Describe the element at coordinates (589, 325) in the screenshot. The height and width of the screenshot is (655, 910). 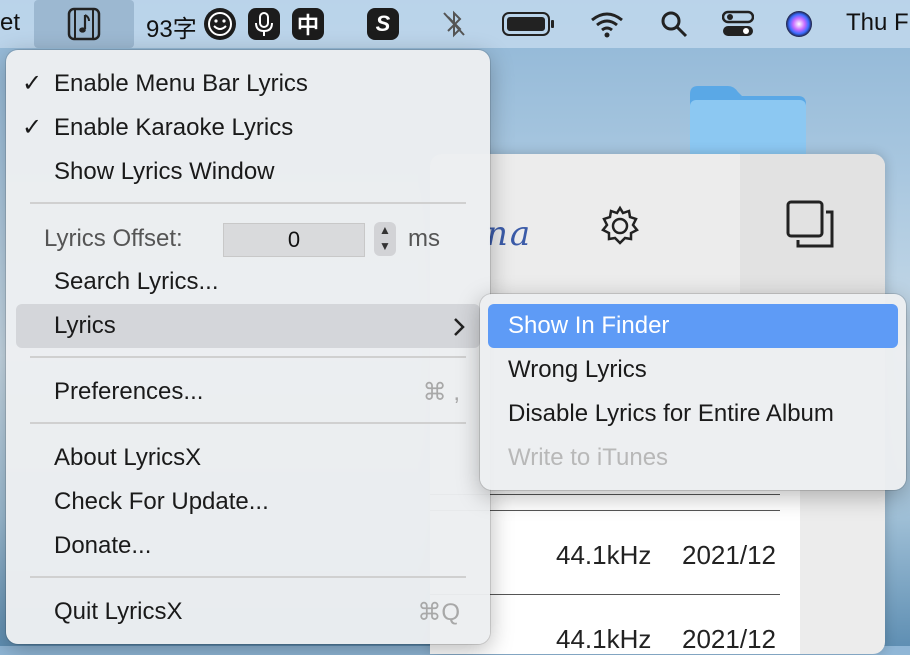
I see `menu-item-label: Show In Finder` at that location.